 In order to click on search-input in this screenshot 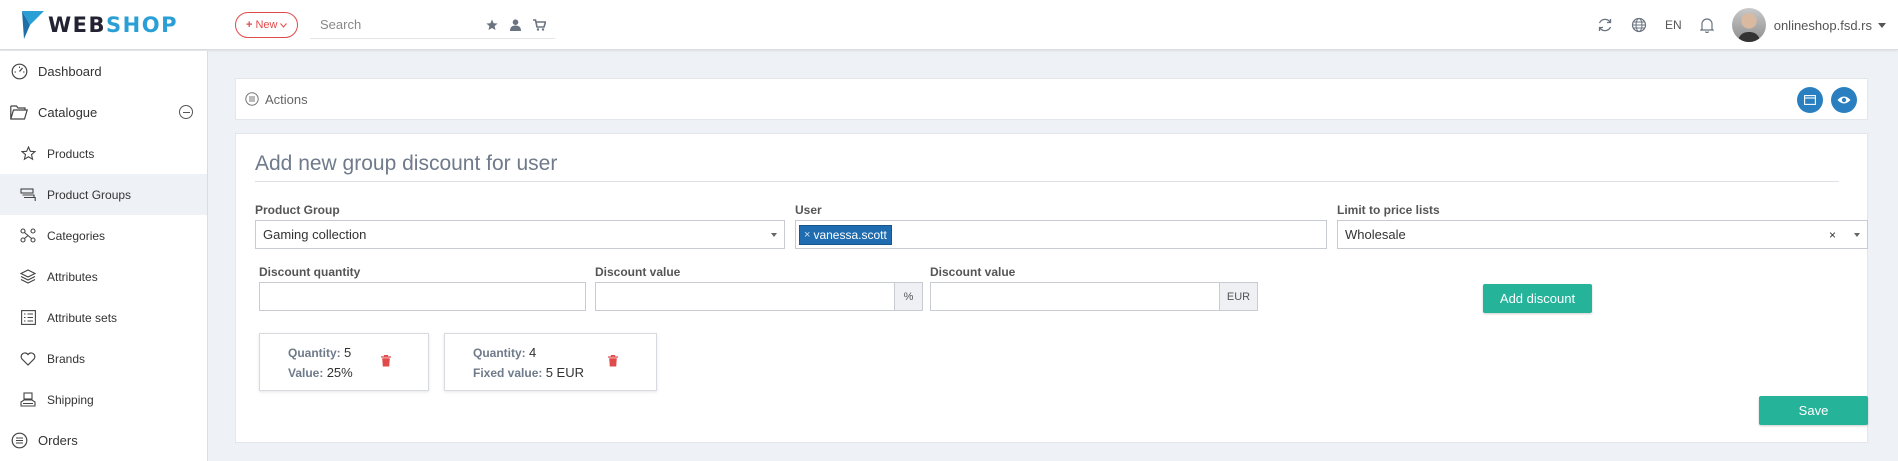, I will do `click(395, 24)`.